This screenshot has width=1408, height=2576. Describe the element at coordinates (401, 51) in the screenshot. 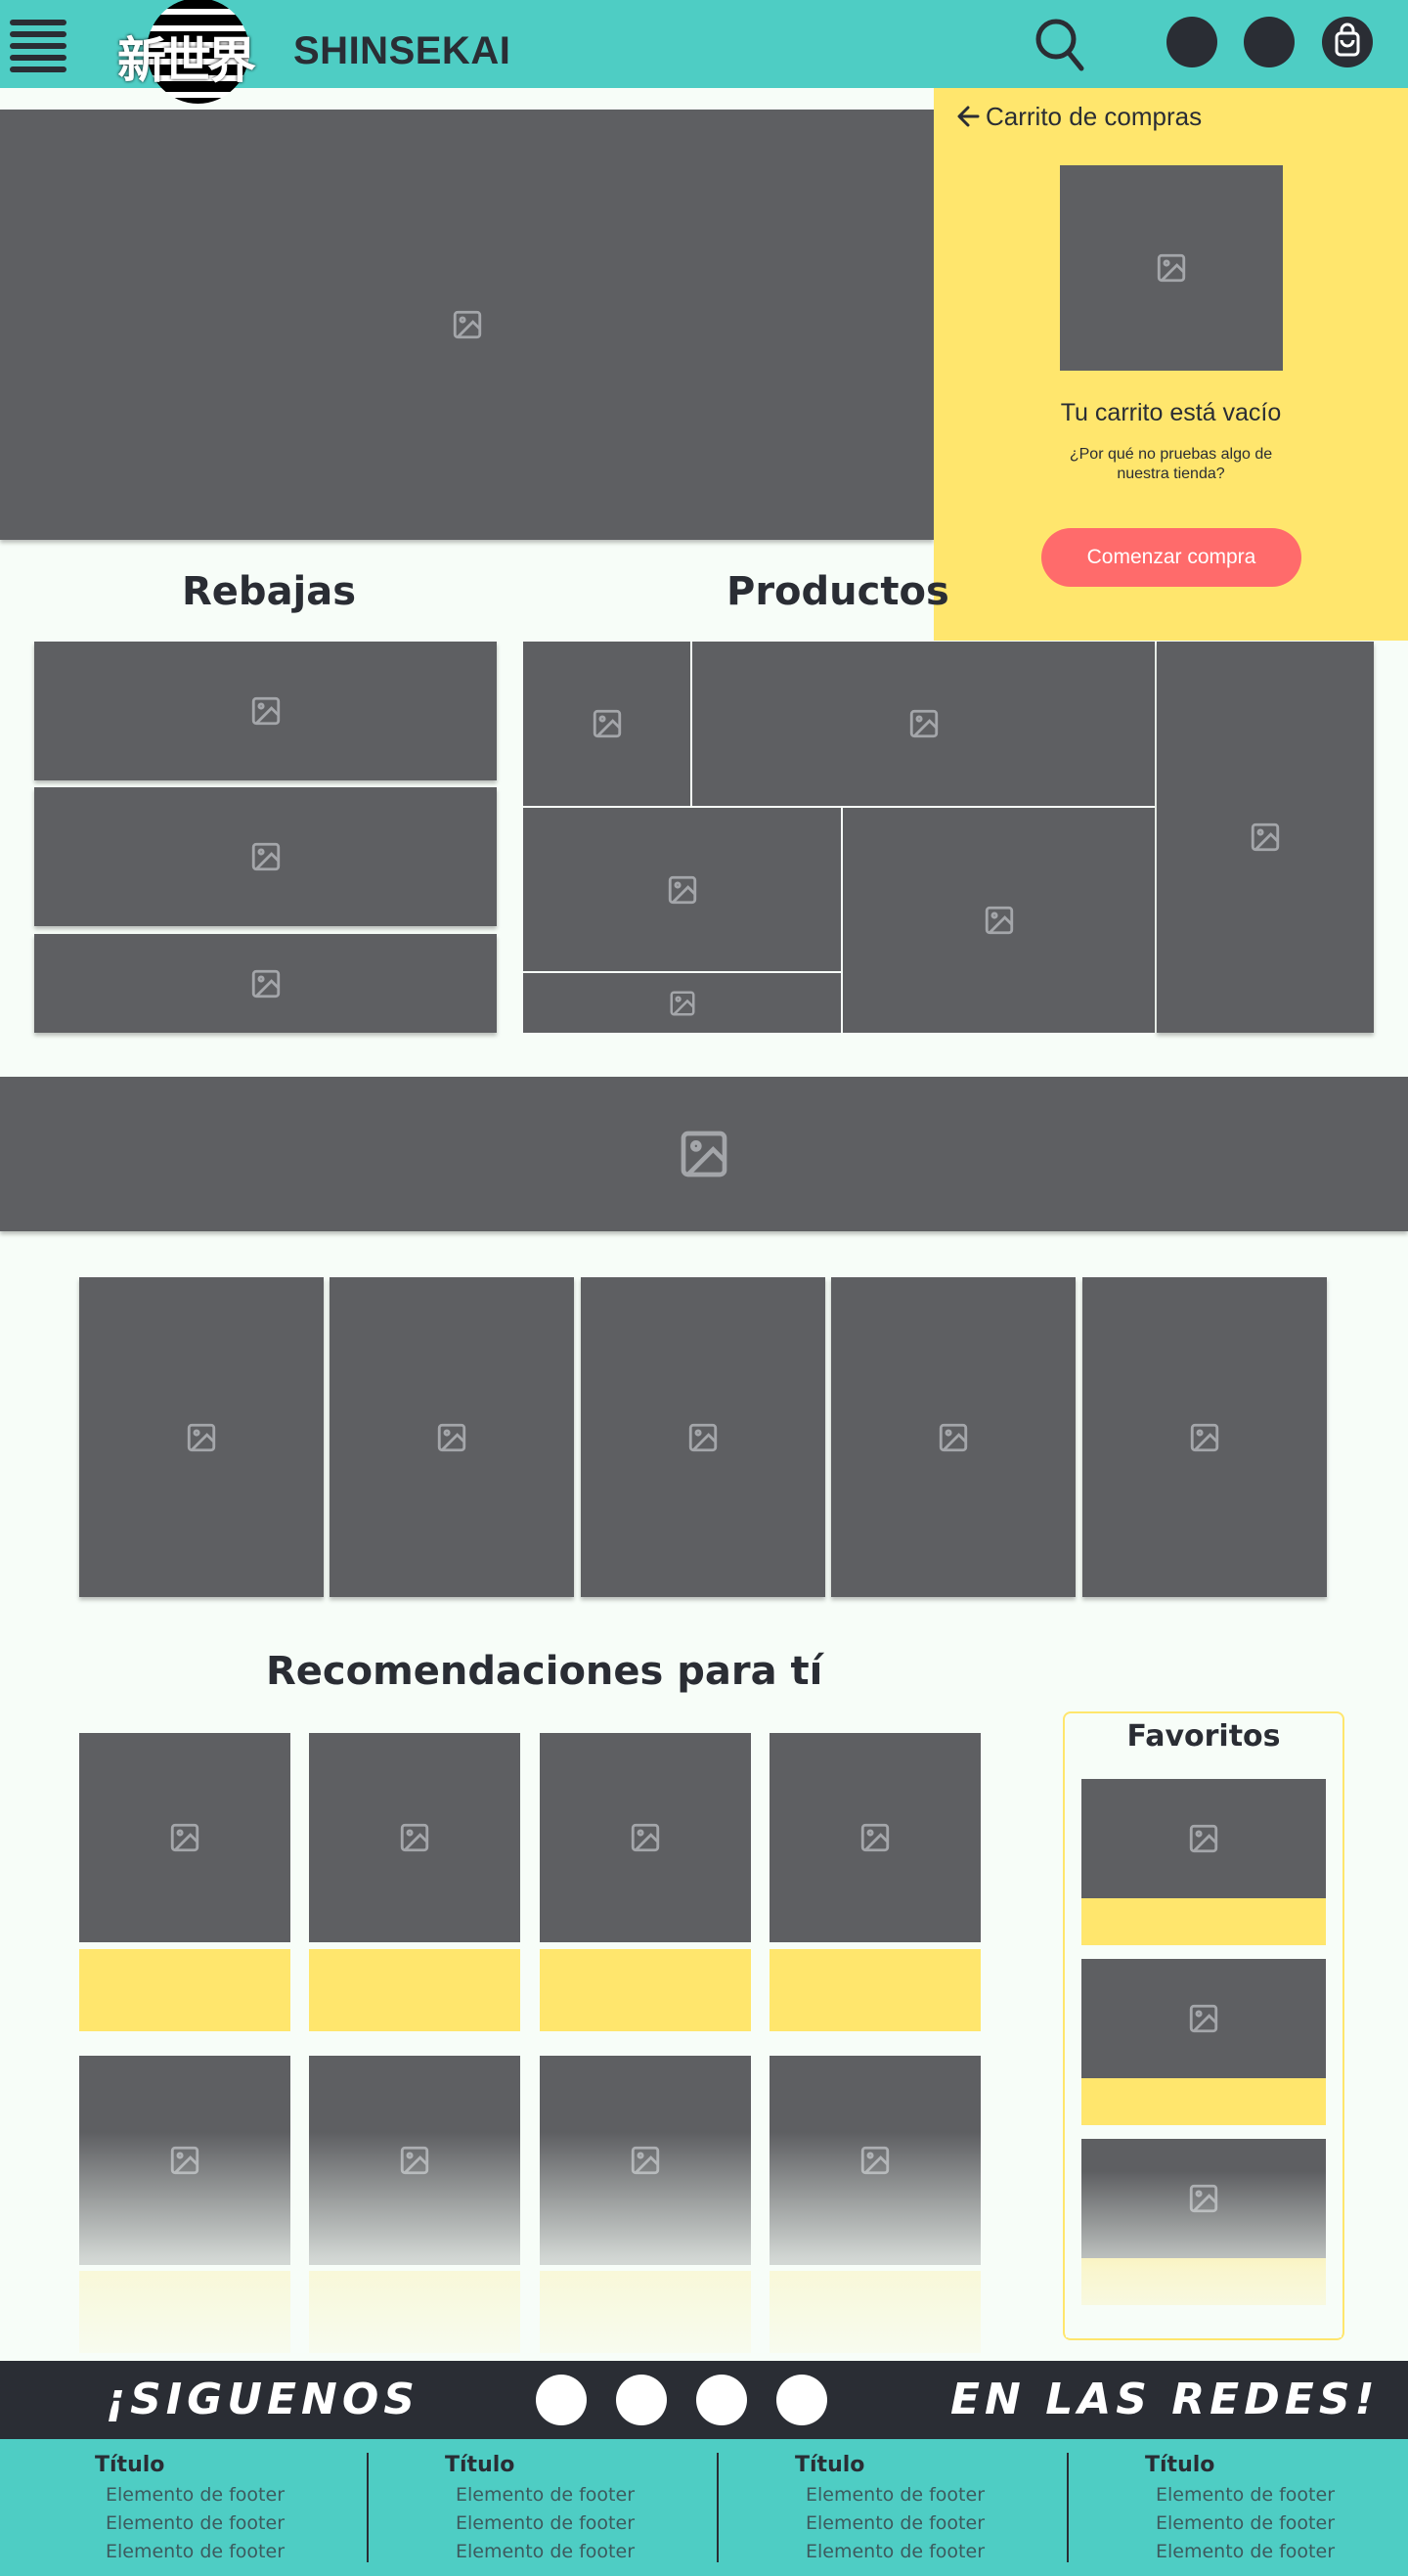

I see `brand-name: SHINSEKAI` at that location.